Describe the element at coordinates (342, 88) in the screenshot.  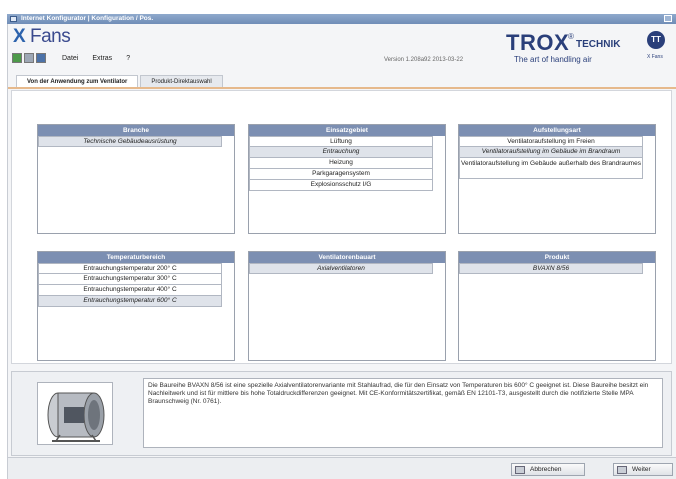
I see `tab-underline` at that location.